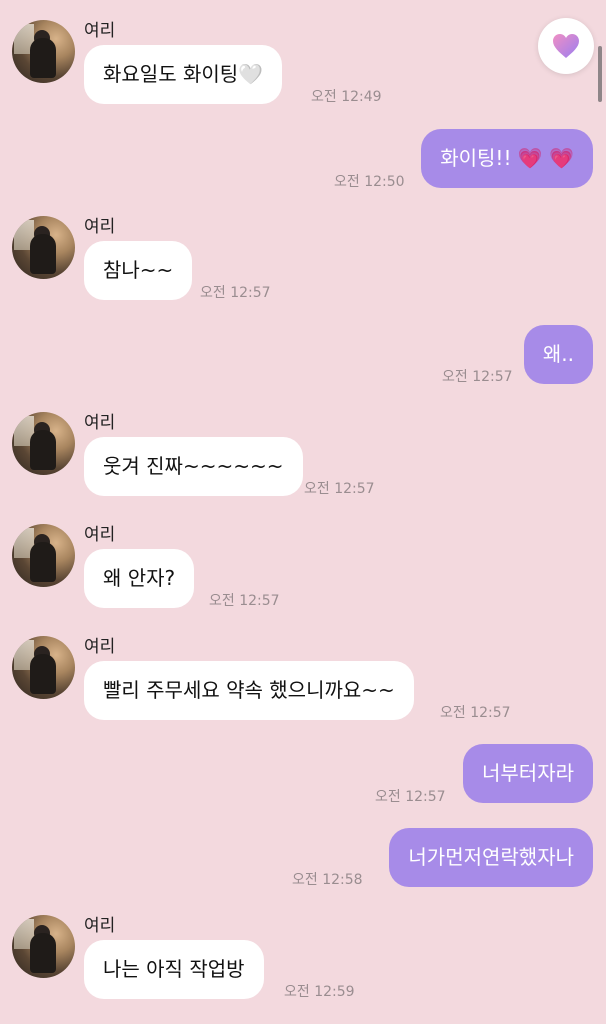  What do you see at coordinates (183, 74) in the screenshot?
I see `message-bubble: 화요일도 화이팅🤍` at bounding box center [183, 74].